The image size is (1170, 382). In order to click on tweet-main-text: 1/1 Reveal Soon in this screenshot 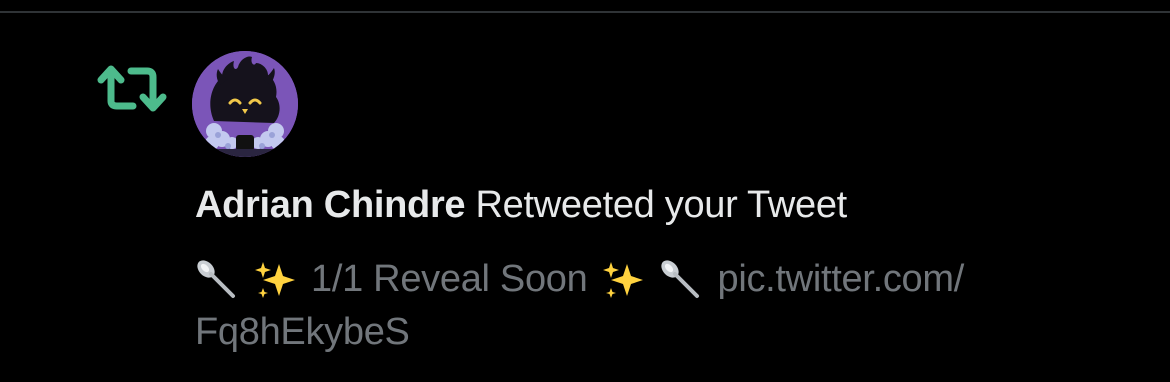, I will do `click(449, 279)`.